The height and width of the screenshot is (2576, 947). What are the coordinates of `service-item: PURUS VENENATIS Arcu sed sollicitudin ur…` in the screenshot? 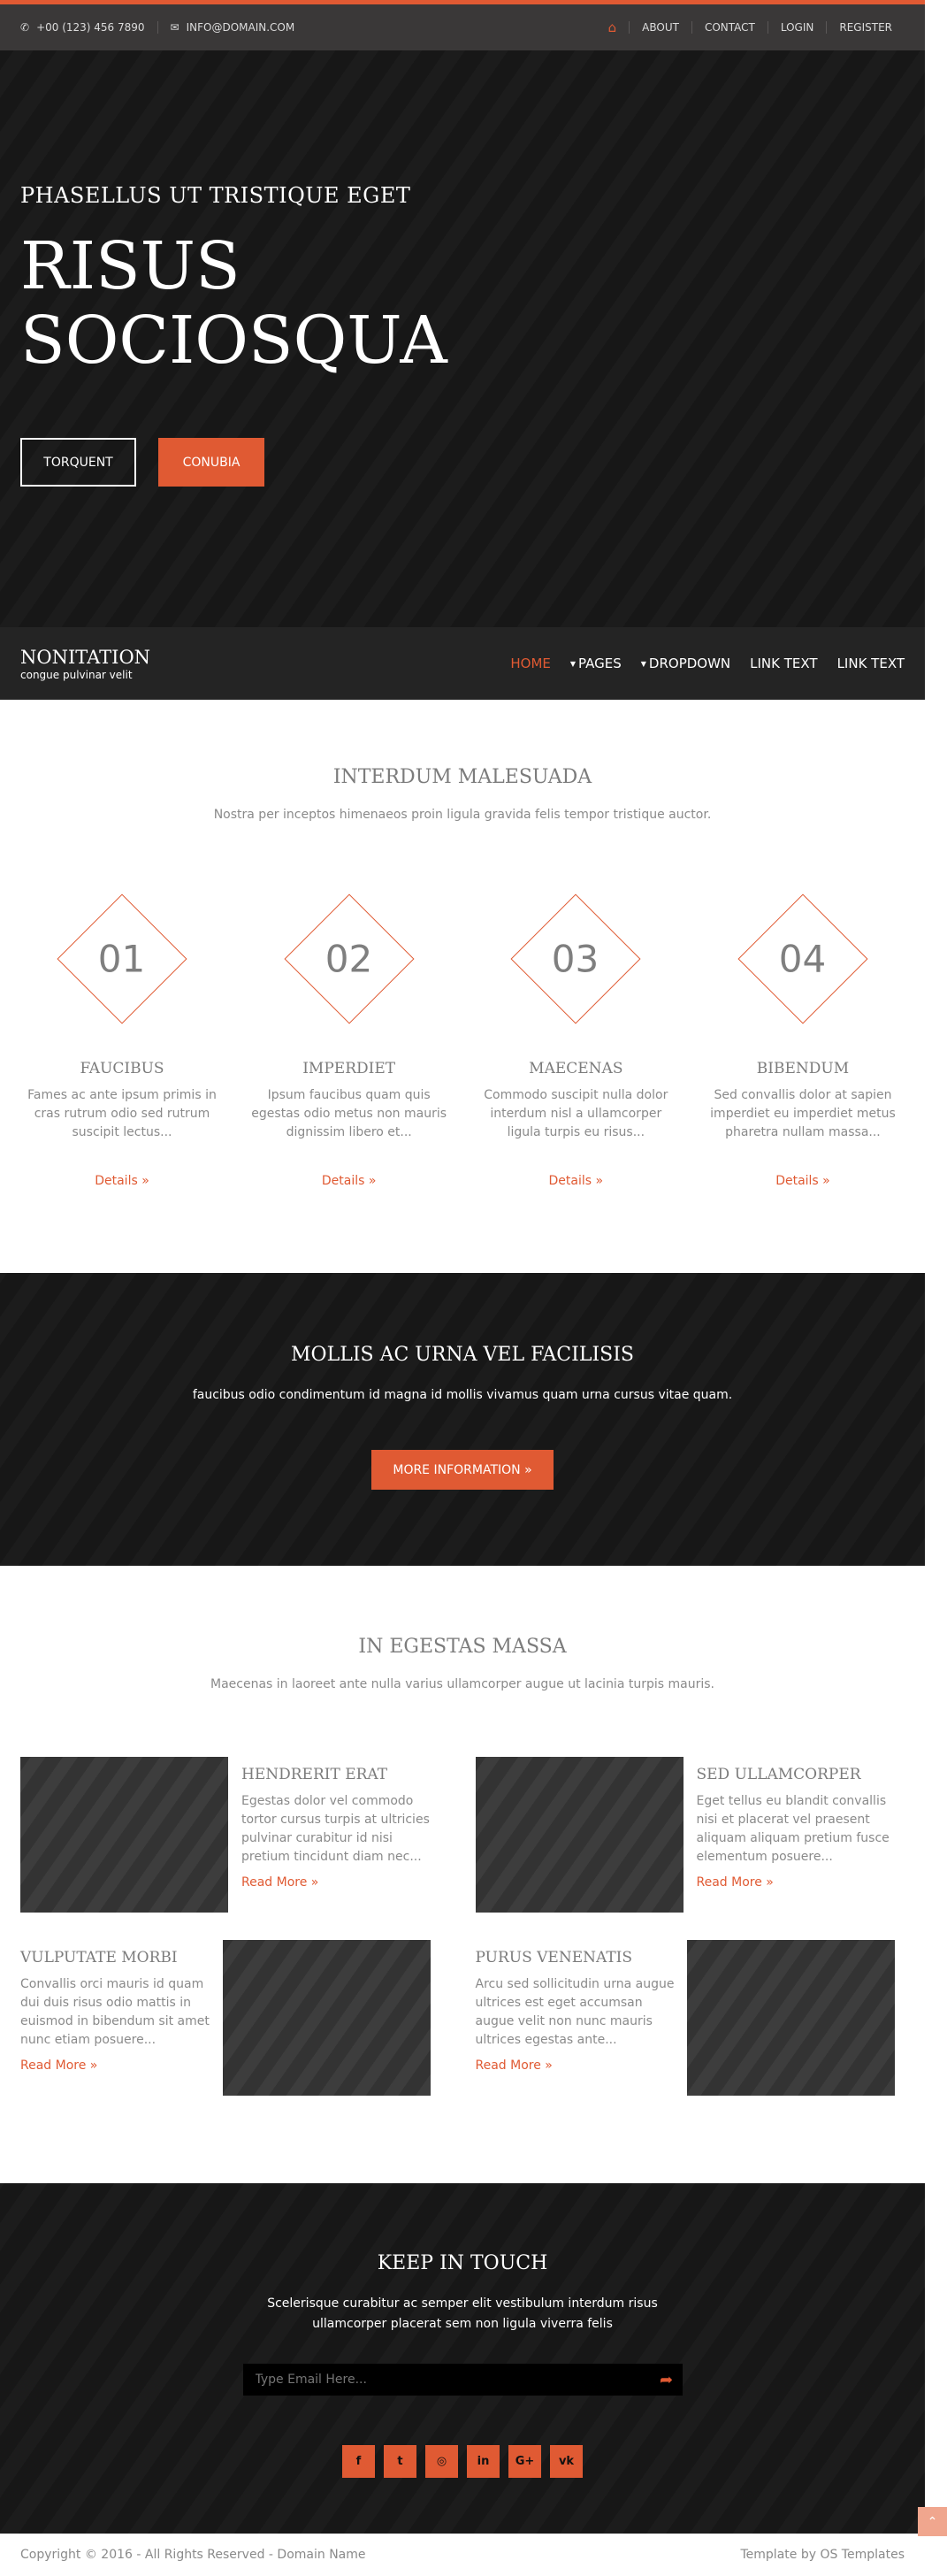 It's located at (690, 2018).